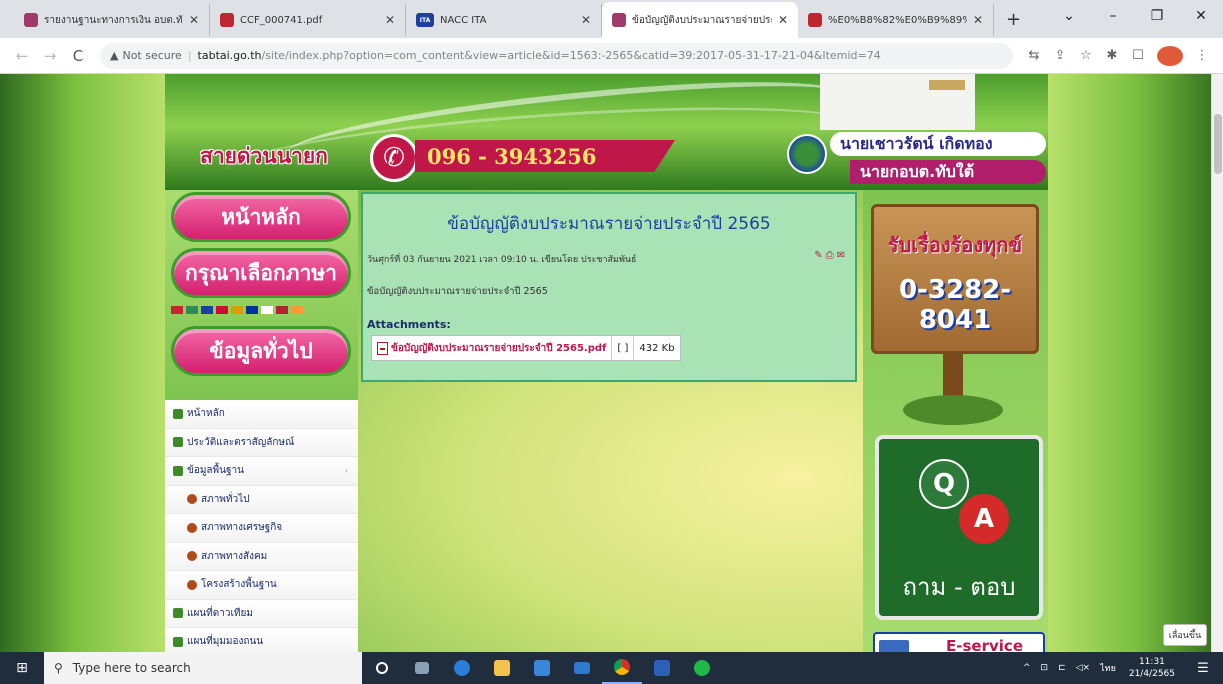 This screenshot has width=1223, height=684. Describe the element at coordinates (422, 668) in the screenshot. I see `task-view-icon` at that location.